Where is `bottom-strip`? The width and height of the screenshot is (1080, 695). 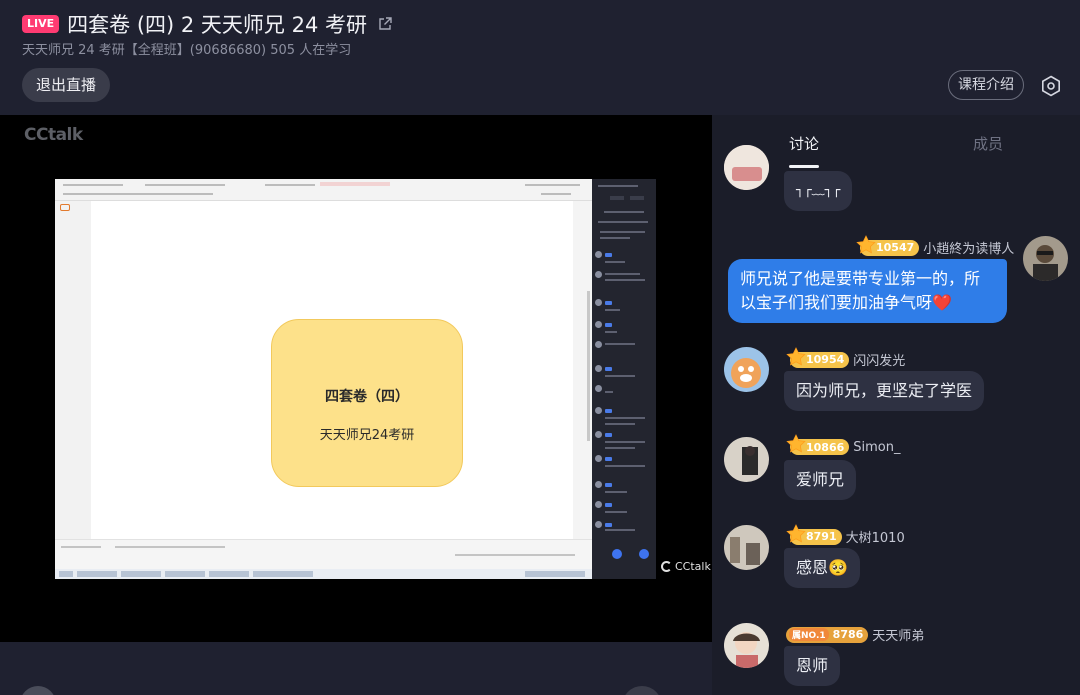
bottom-strip is located at coordinates (356, 668).